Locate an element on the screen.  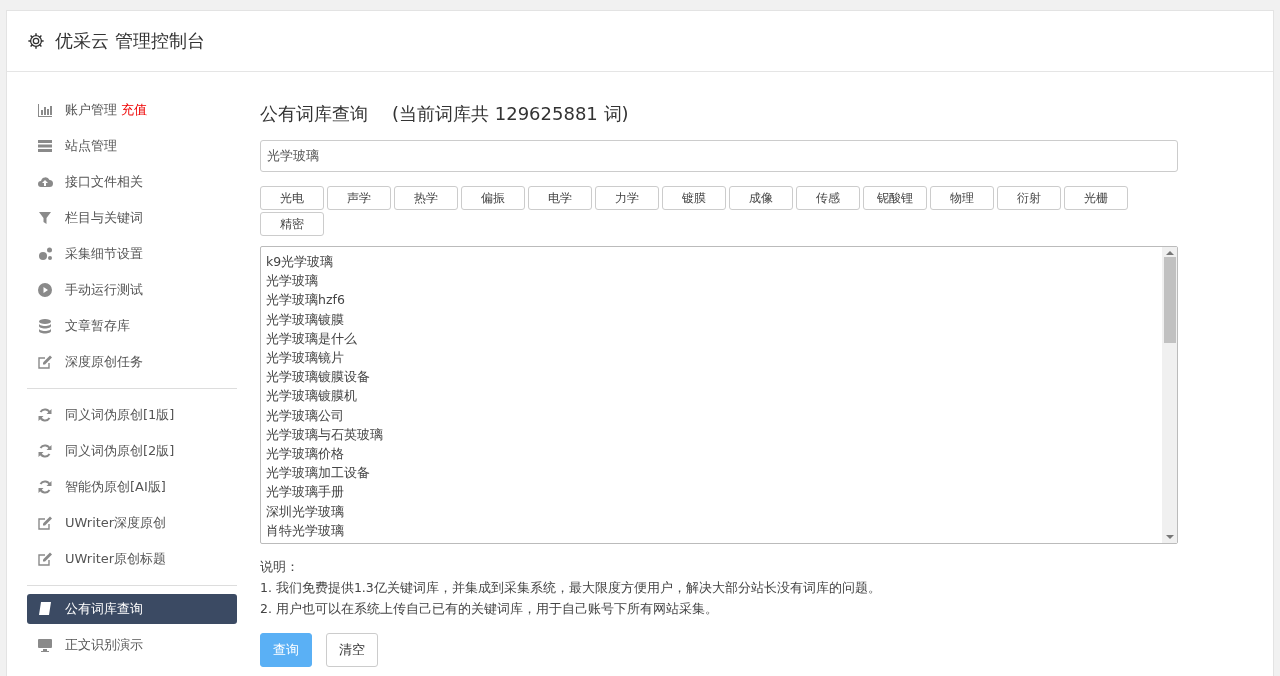
sidebar-item: 深度原创任务 is located at coordinates (132, 362).